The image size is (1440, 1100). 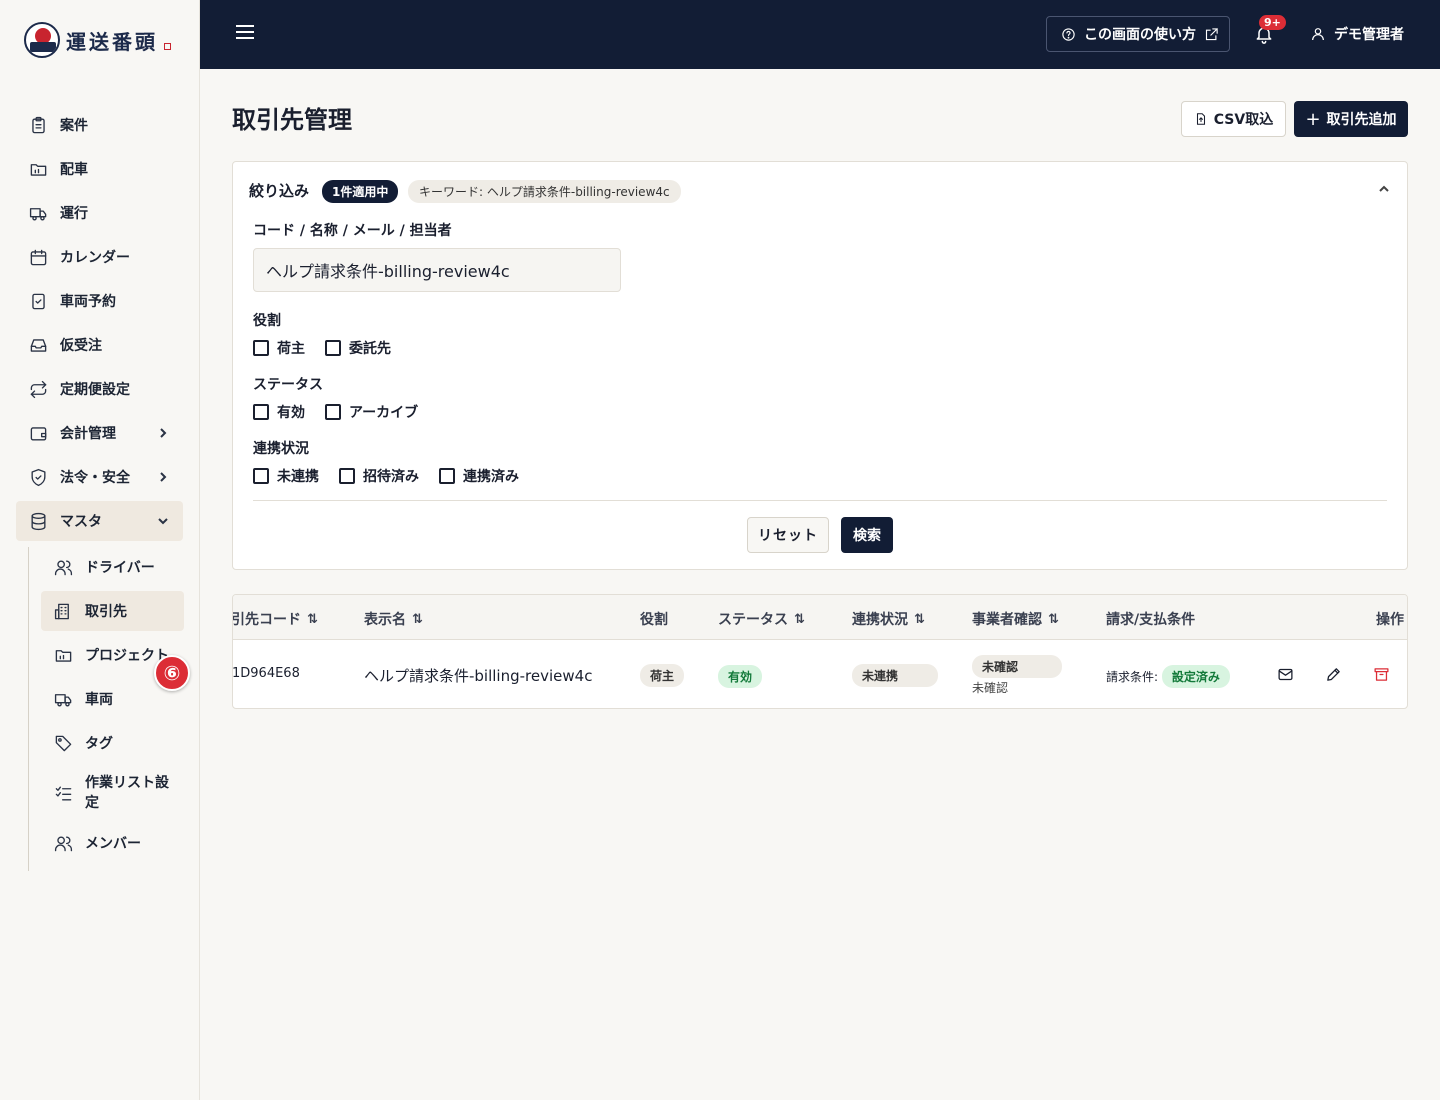 I want to click on link-checkbox-unlinked: 未連携, so click(x=286, y=476).